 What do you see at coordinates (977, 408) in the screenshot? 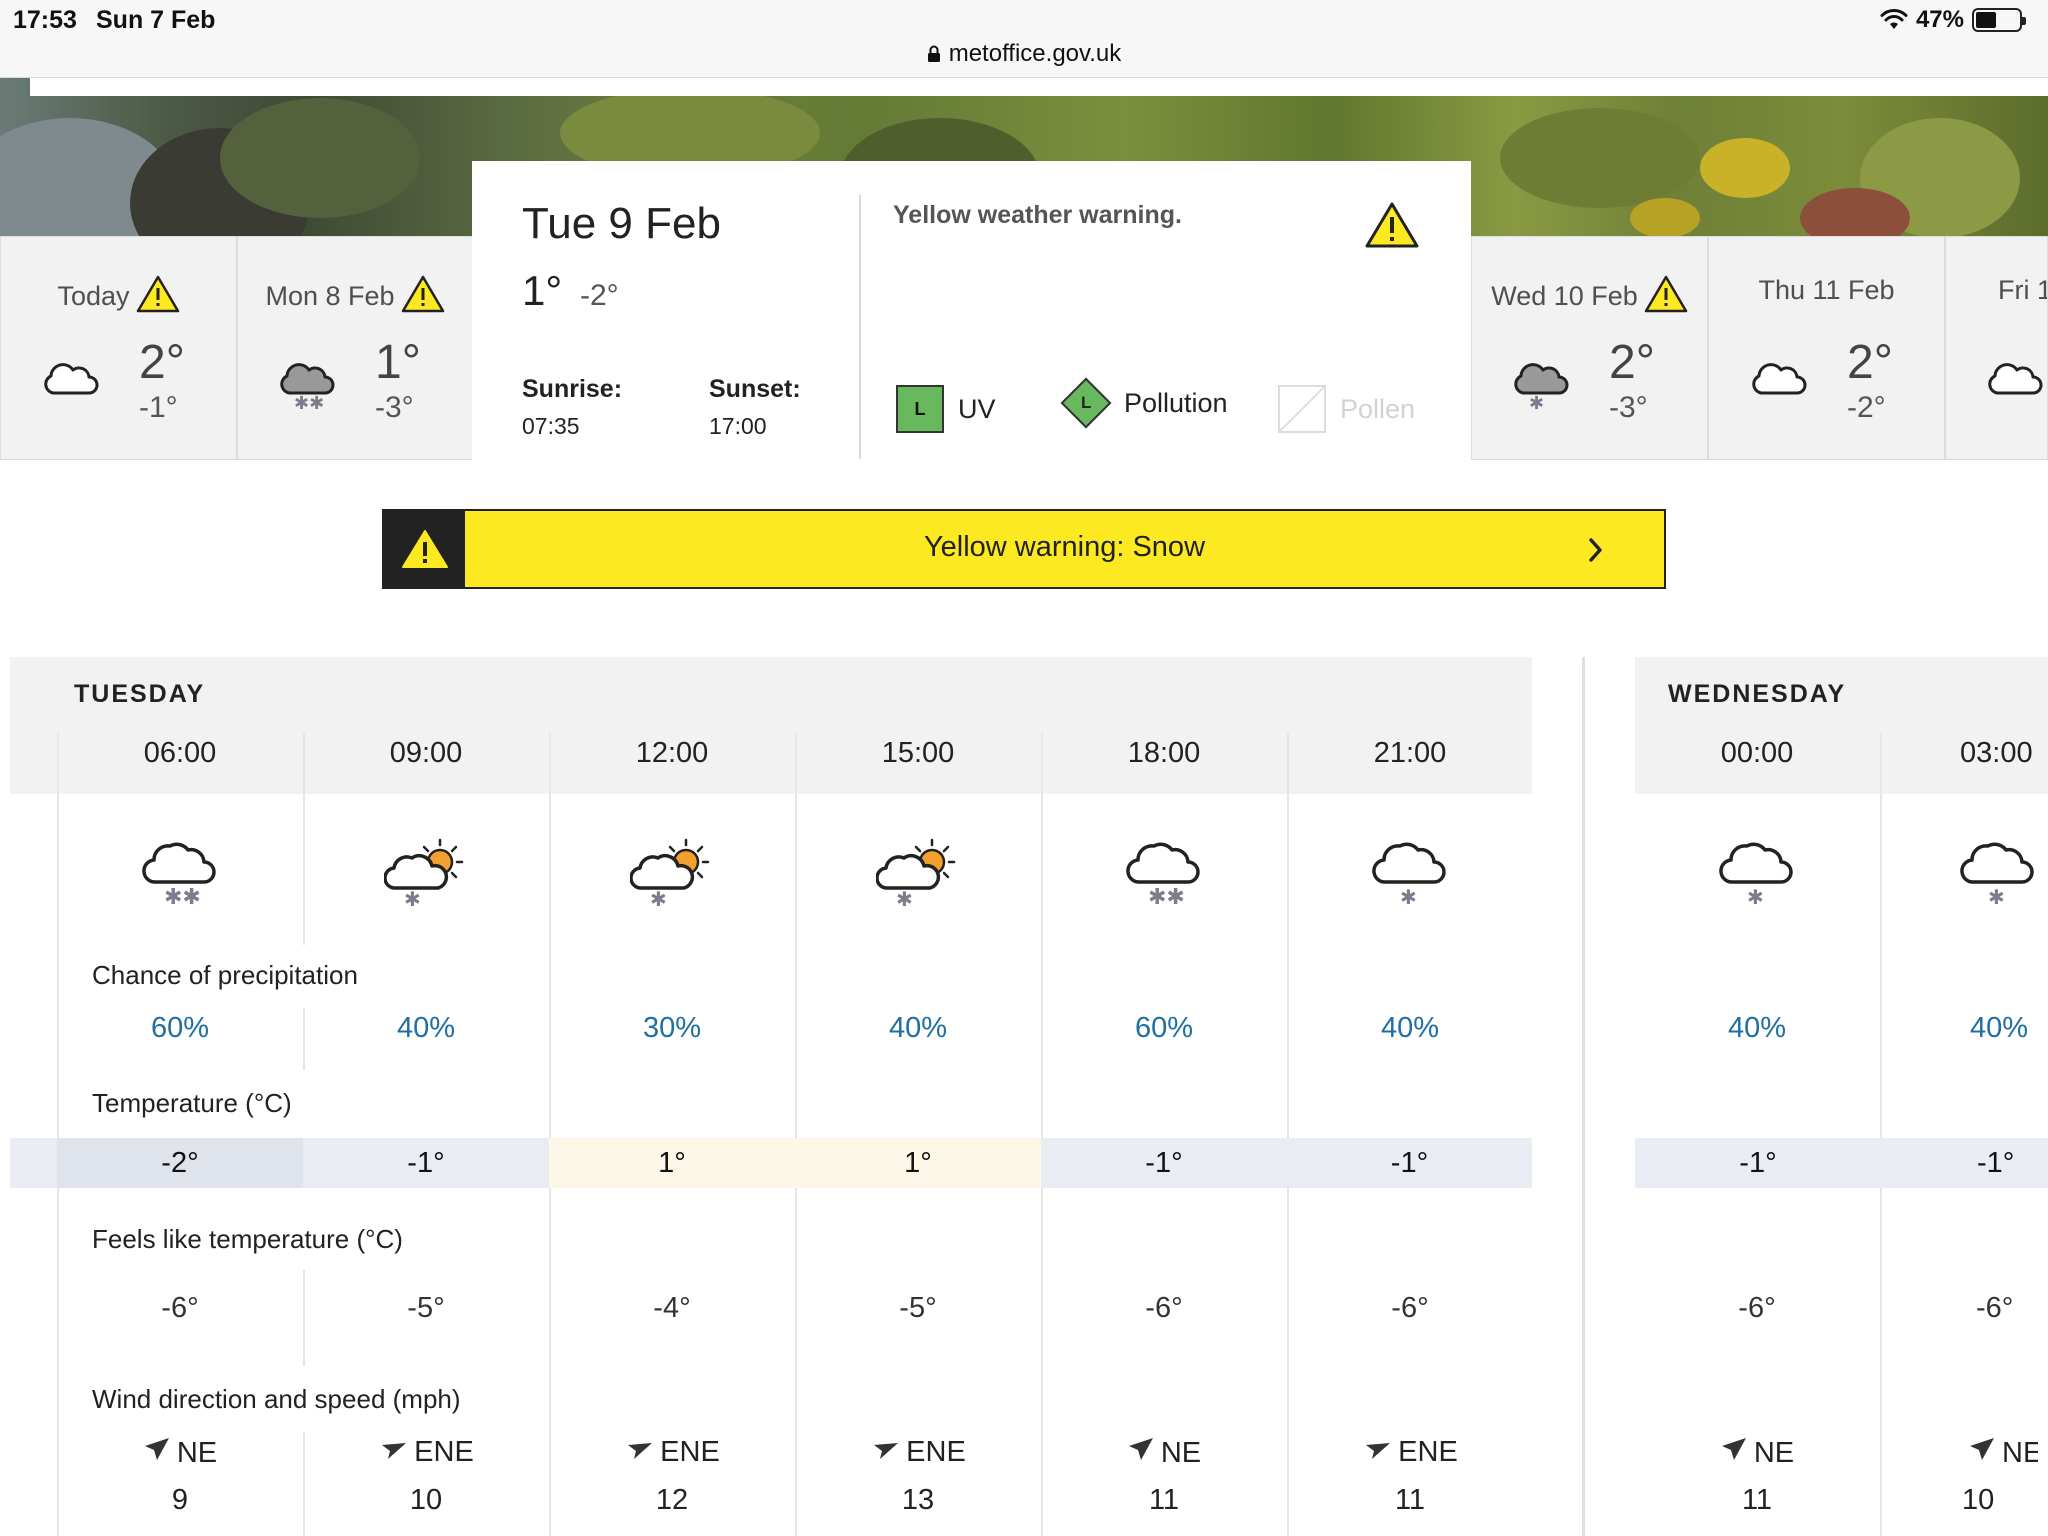
I see `uv-label: UV` at bounding box center [977, 408].